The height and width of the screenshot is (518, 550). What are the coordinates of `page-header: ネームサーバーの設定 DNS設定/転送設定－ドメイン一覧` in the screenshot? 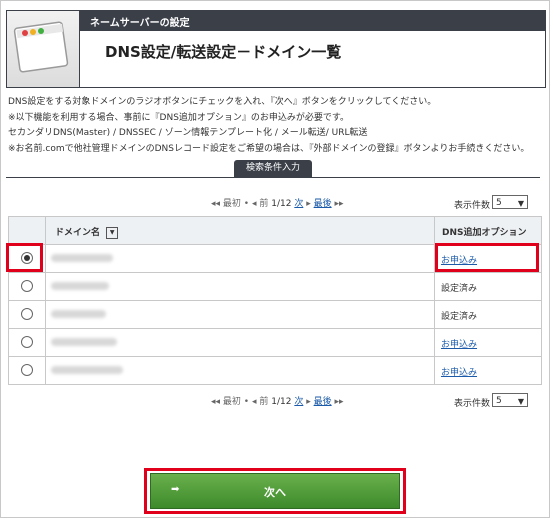 It's located at (276, 49).